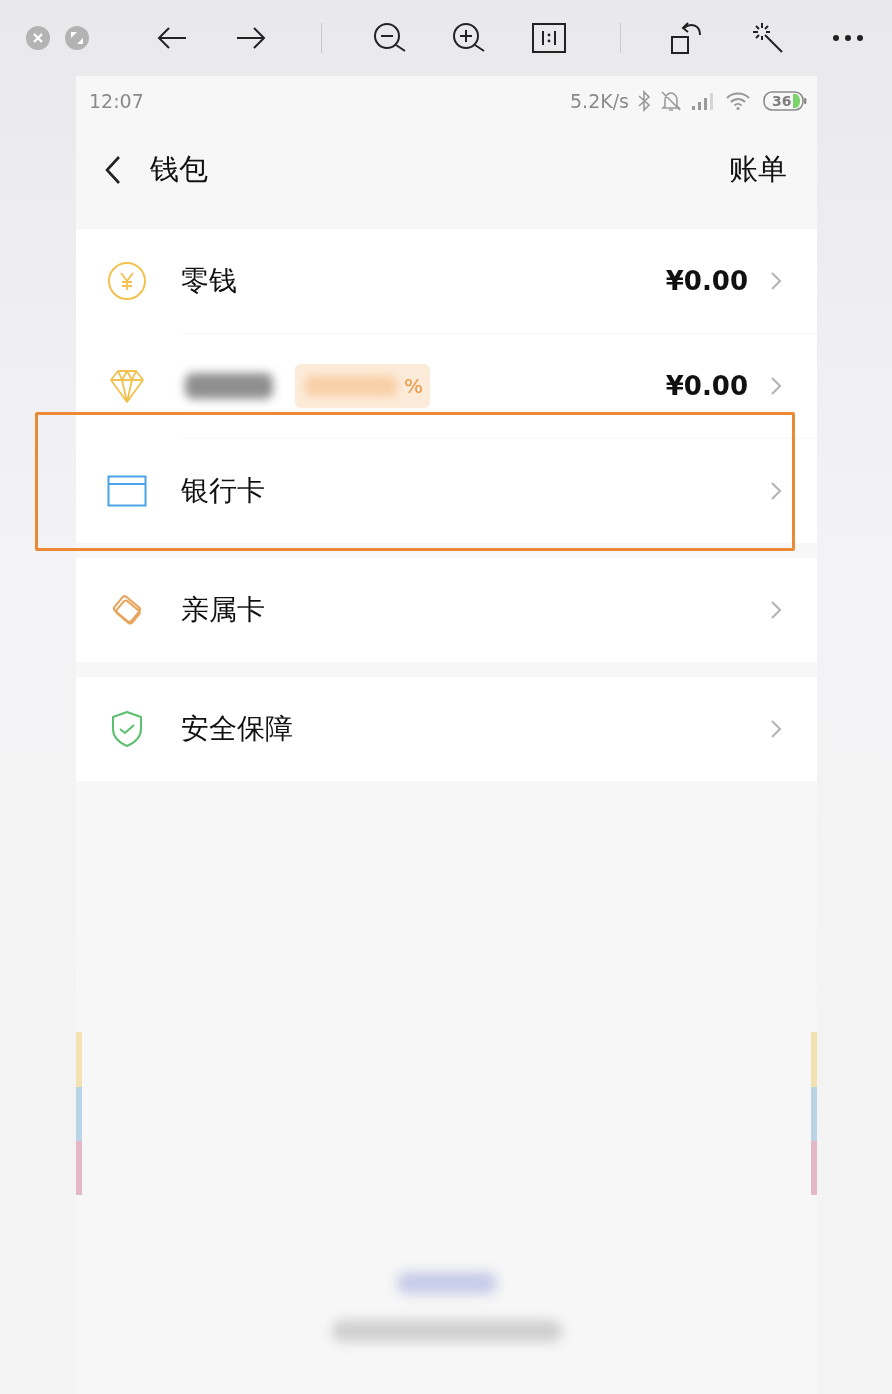 Image resolution: width=892 pixels, height=1394 pixels. I want to click on item-label: 安全保障, so click(237, 729).